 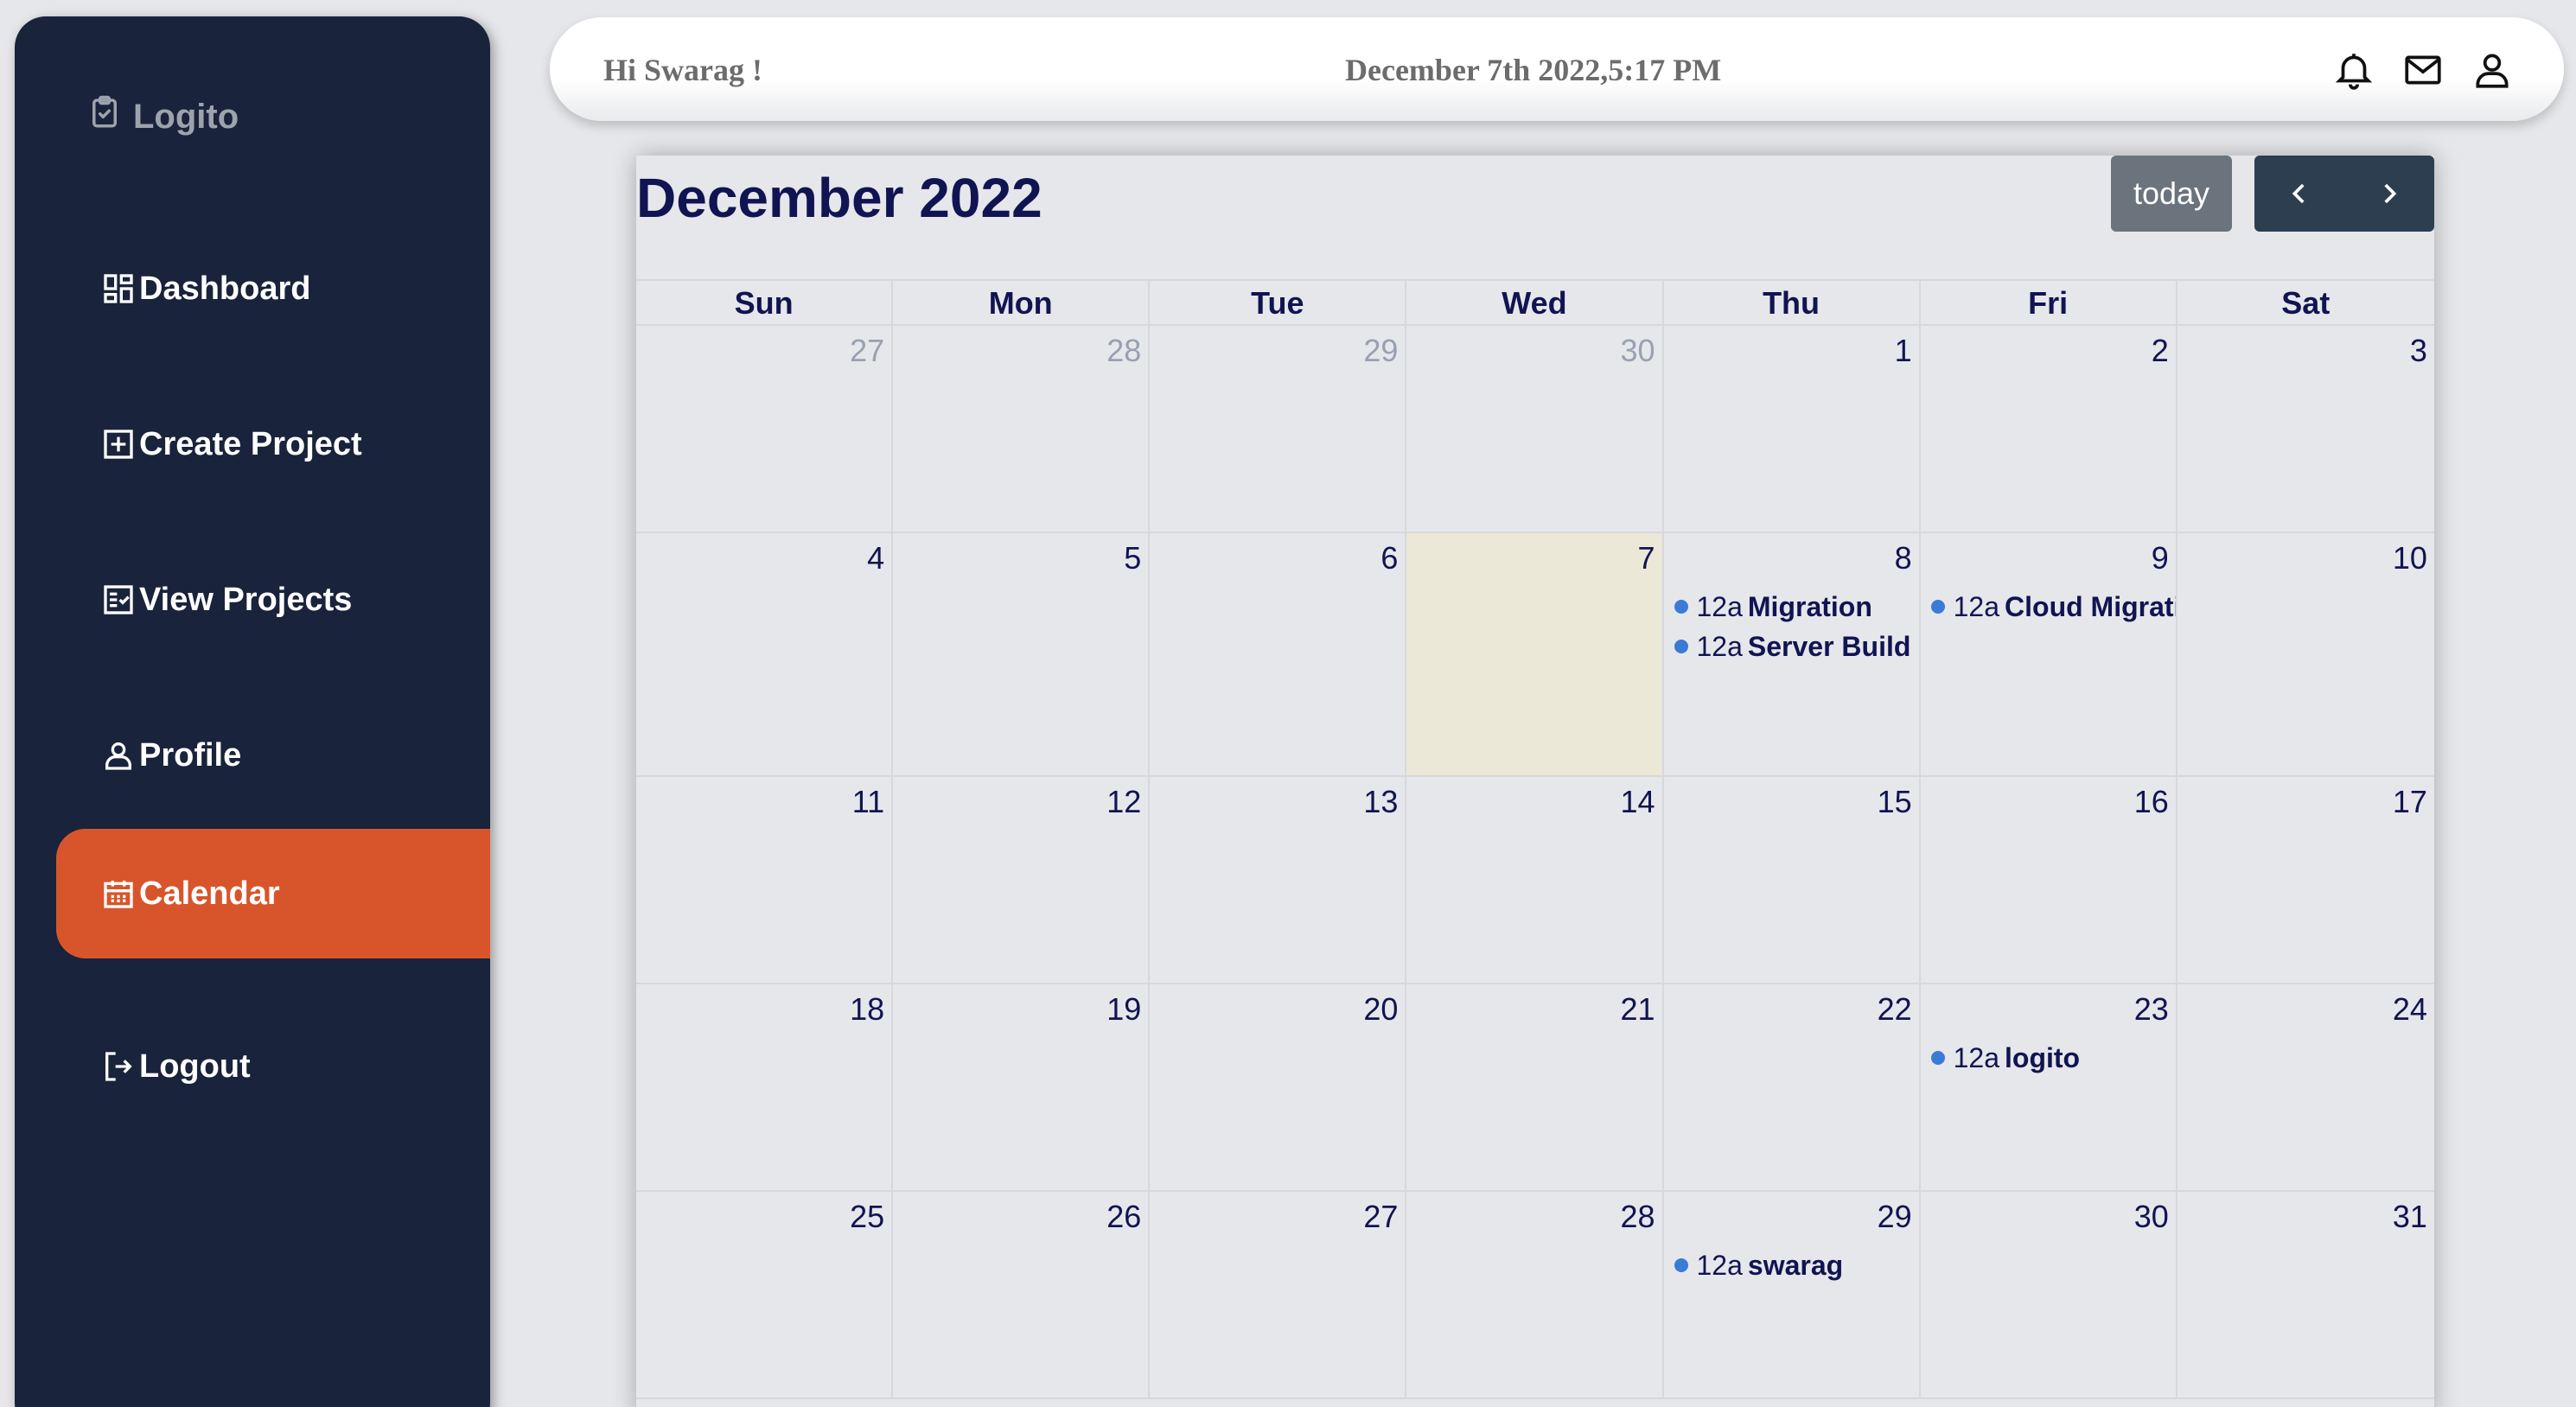 I want to click on chevron-left-icon, so click(x=2298, y=193).